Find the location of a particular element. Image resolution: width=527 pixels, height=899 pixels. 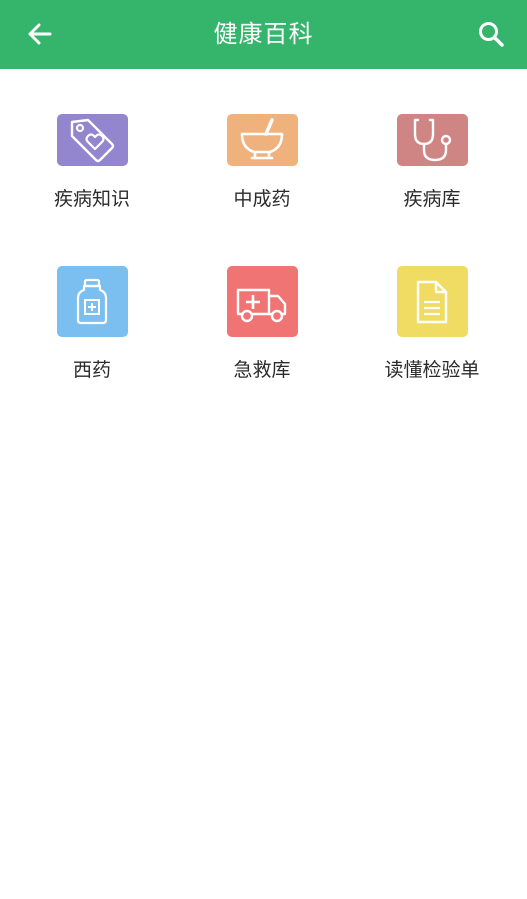

grid-item-disease-library: 疾病库 is located at coordinates (432, 139).